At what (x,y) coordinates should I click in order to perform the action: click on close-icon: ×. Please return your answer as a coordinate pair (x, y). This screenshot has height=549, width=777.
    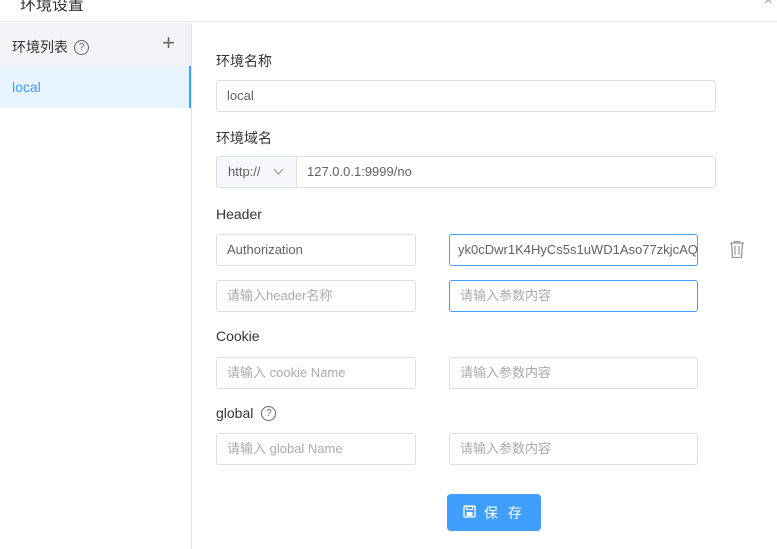
    Looking at the image, I should click on (768, 5).